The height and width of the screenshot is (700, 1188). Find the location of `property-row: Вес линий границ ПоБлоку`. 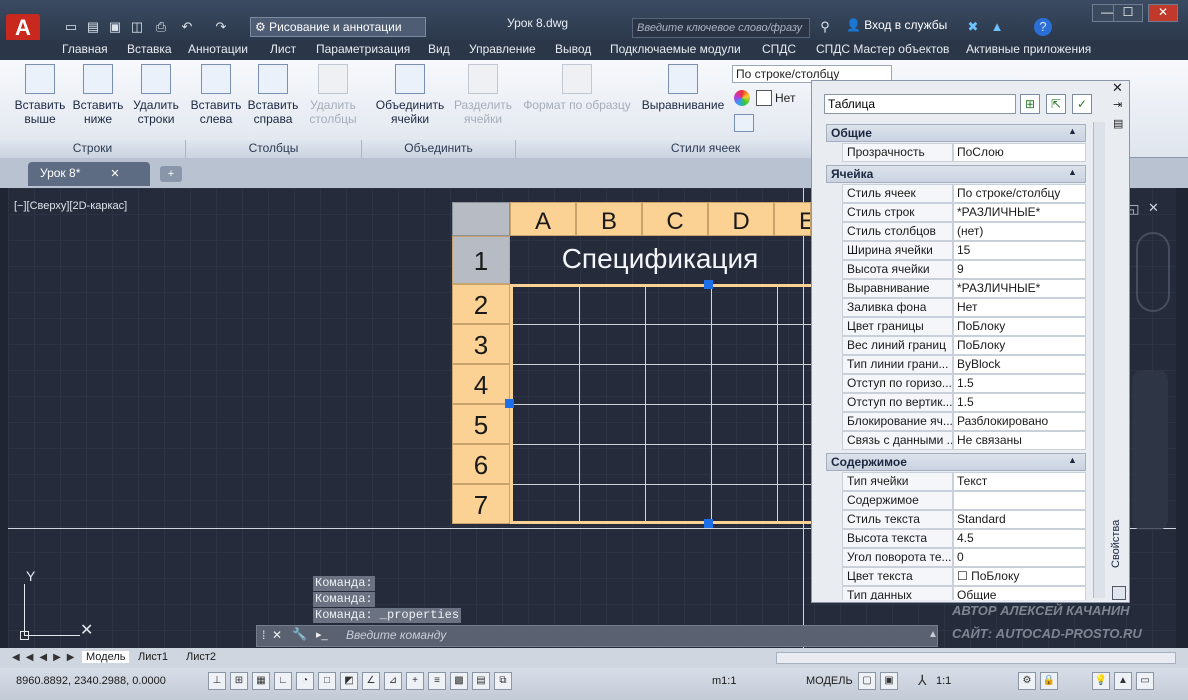

property-row: Вес линий границ ПоБлоку is located at coordinates (964, 345).